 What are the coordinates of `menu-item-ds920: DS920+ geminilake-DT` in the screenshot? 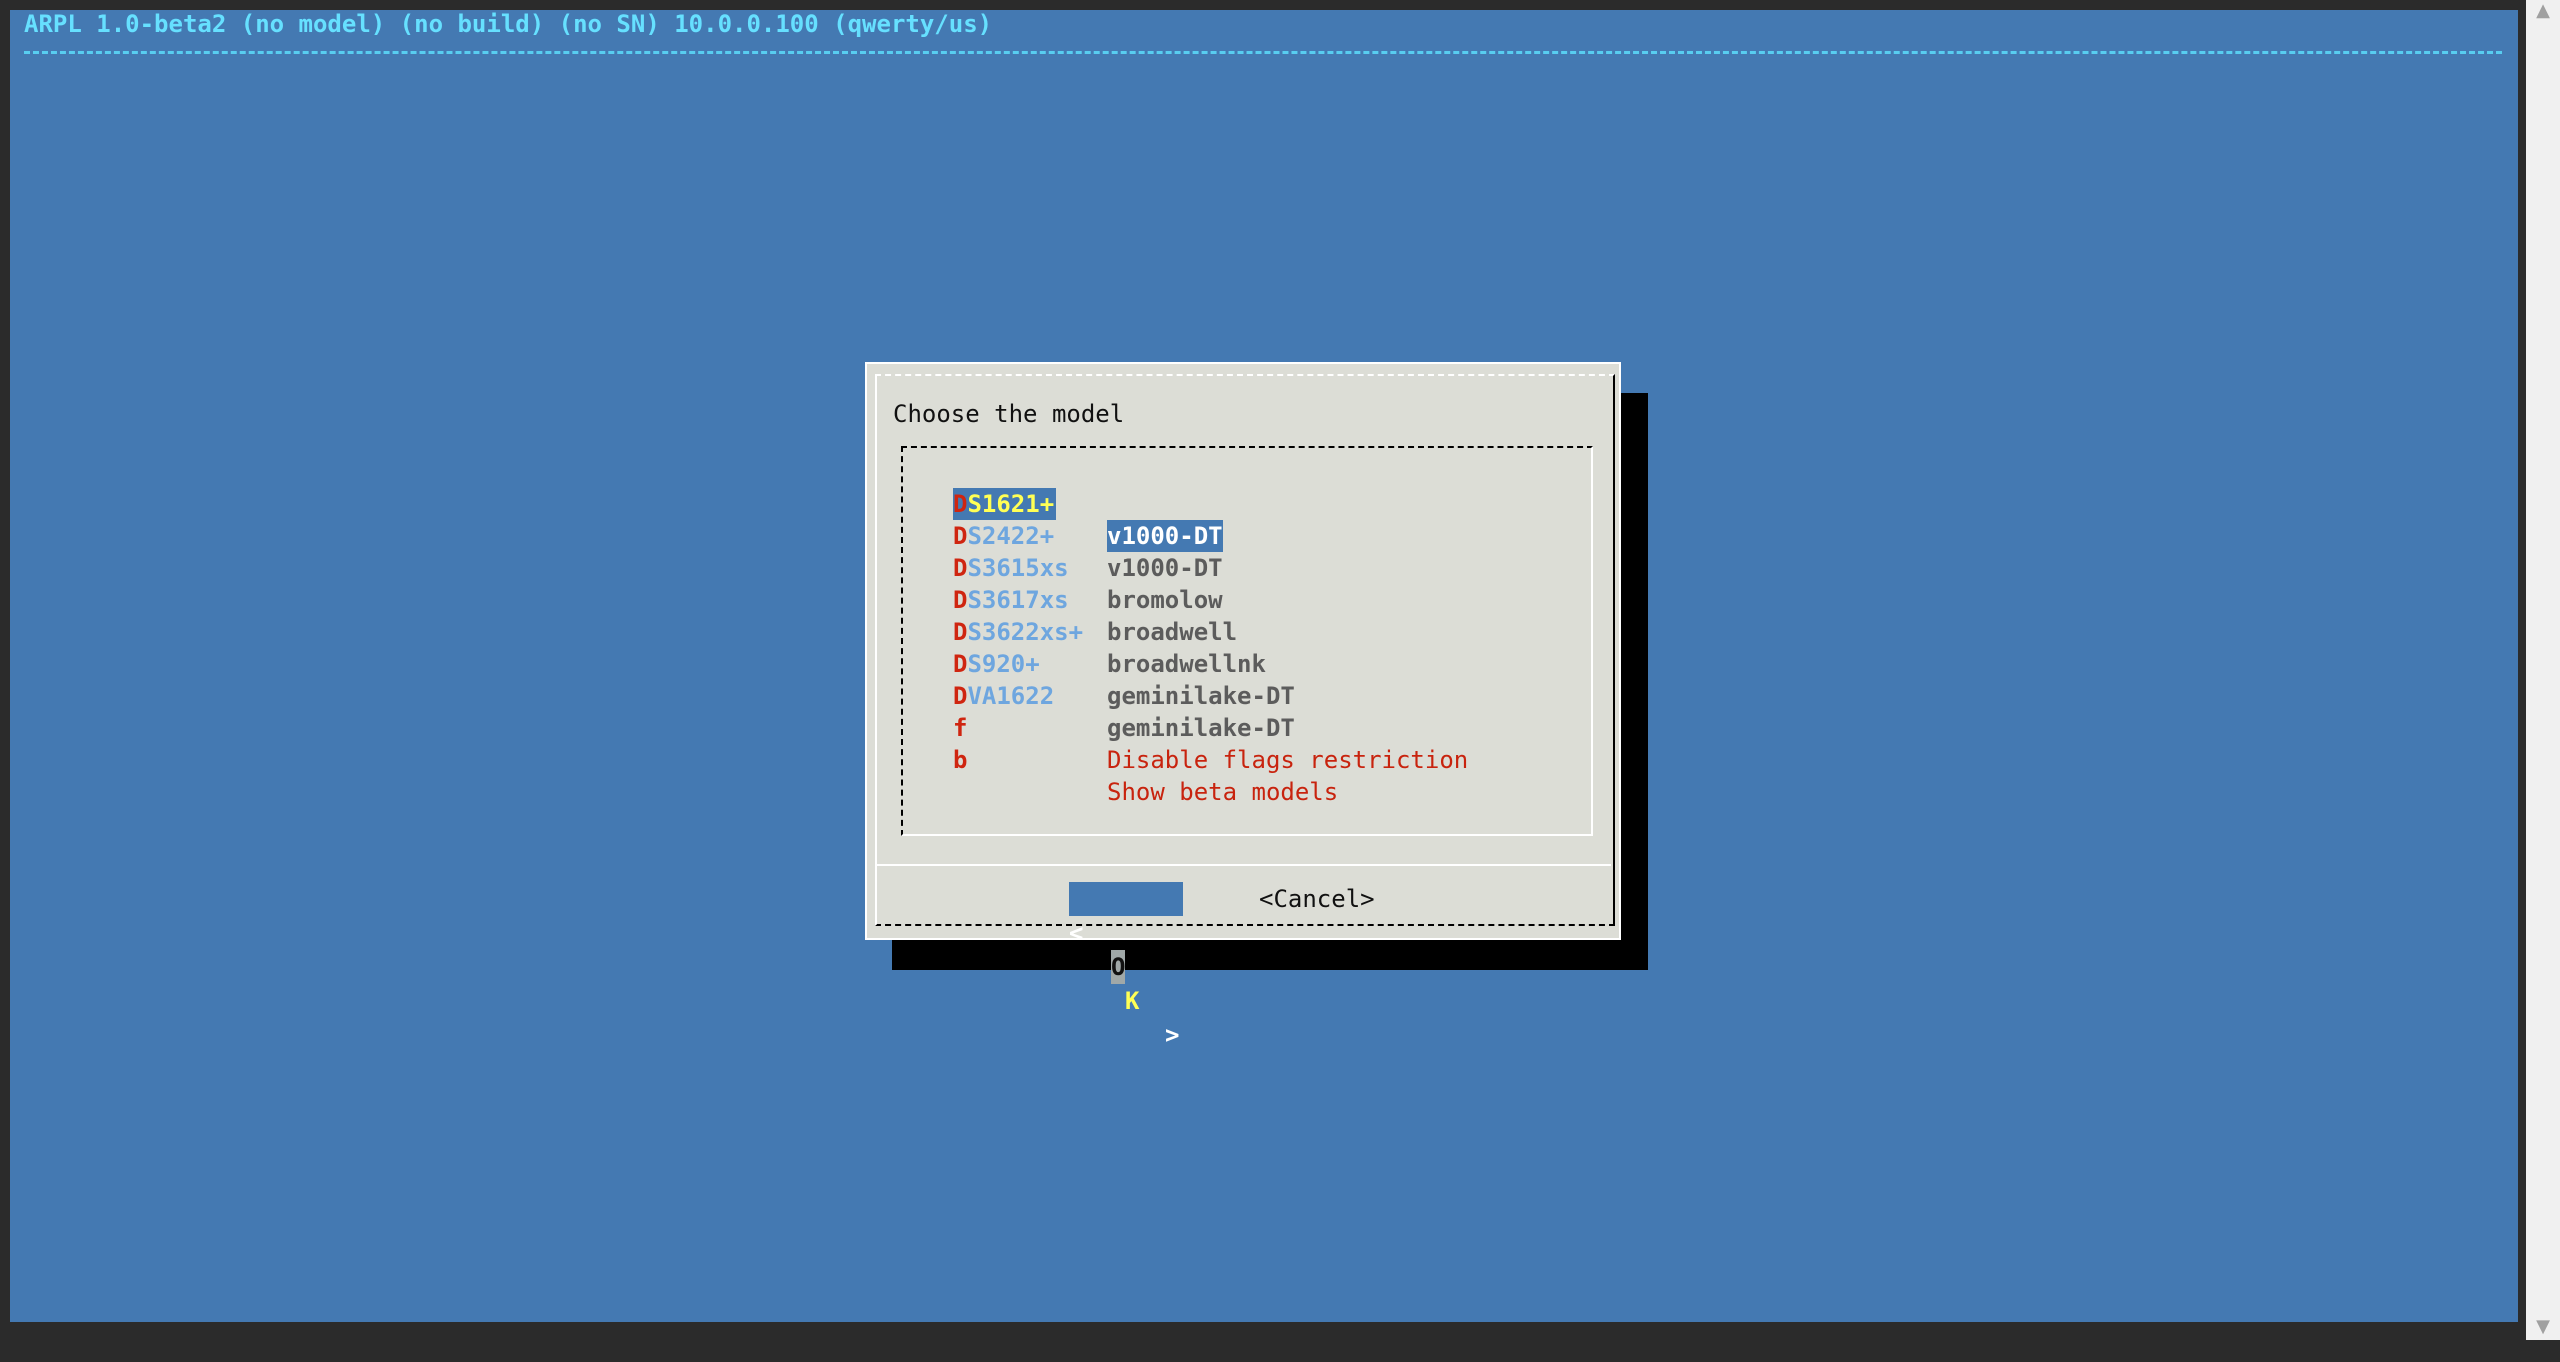 It's located at (1124, 663).